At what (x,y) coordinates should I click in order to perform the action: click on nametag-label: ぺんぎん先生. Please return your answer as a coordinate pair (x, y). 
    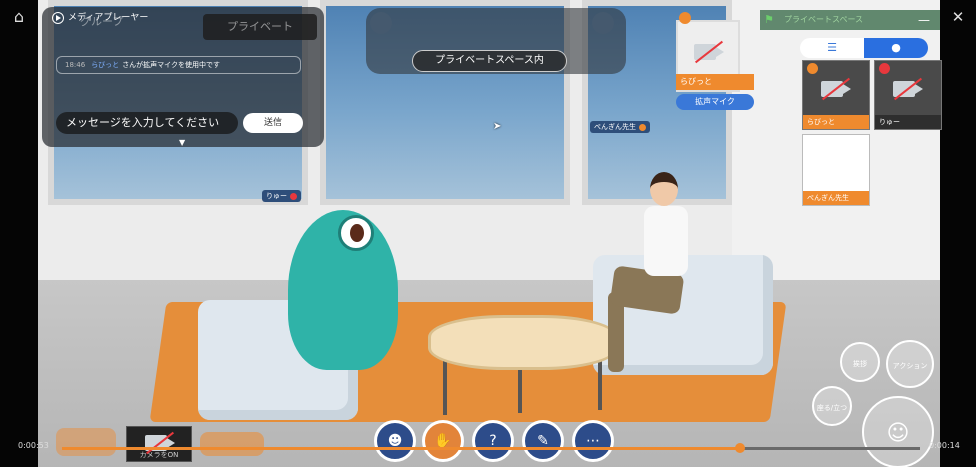
    Looking at the image, I should click on (615, 127).